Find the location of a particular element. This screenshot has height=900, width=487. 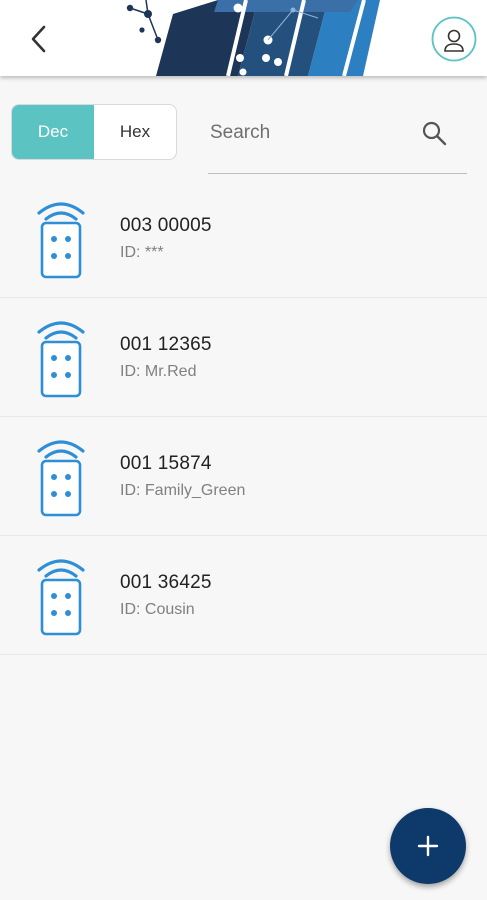

list-item: 001 12365 ID: Mr.Red is located at coordinates (243, 357).